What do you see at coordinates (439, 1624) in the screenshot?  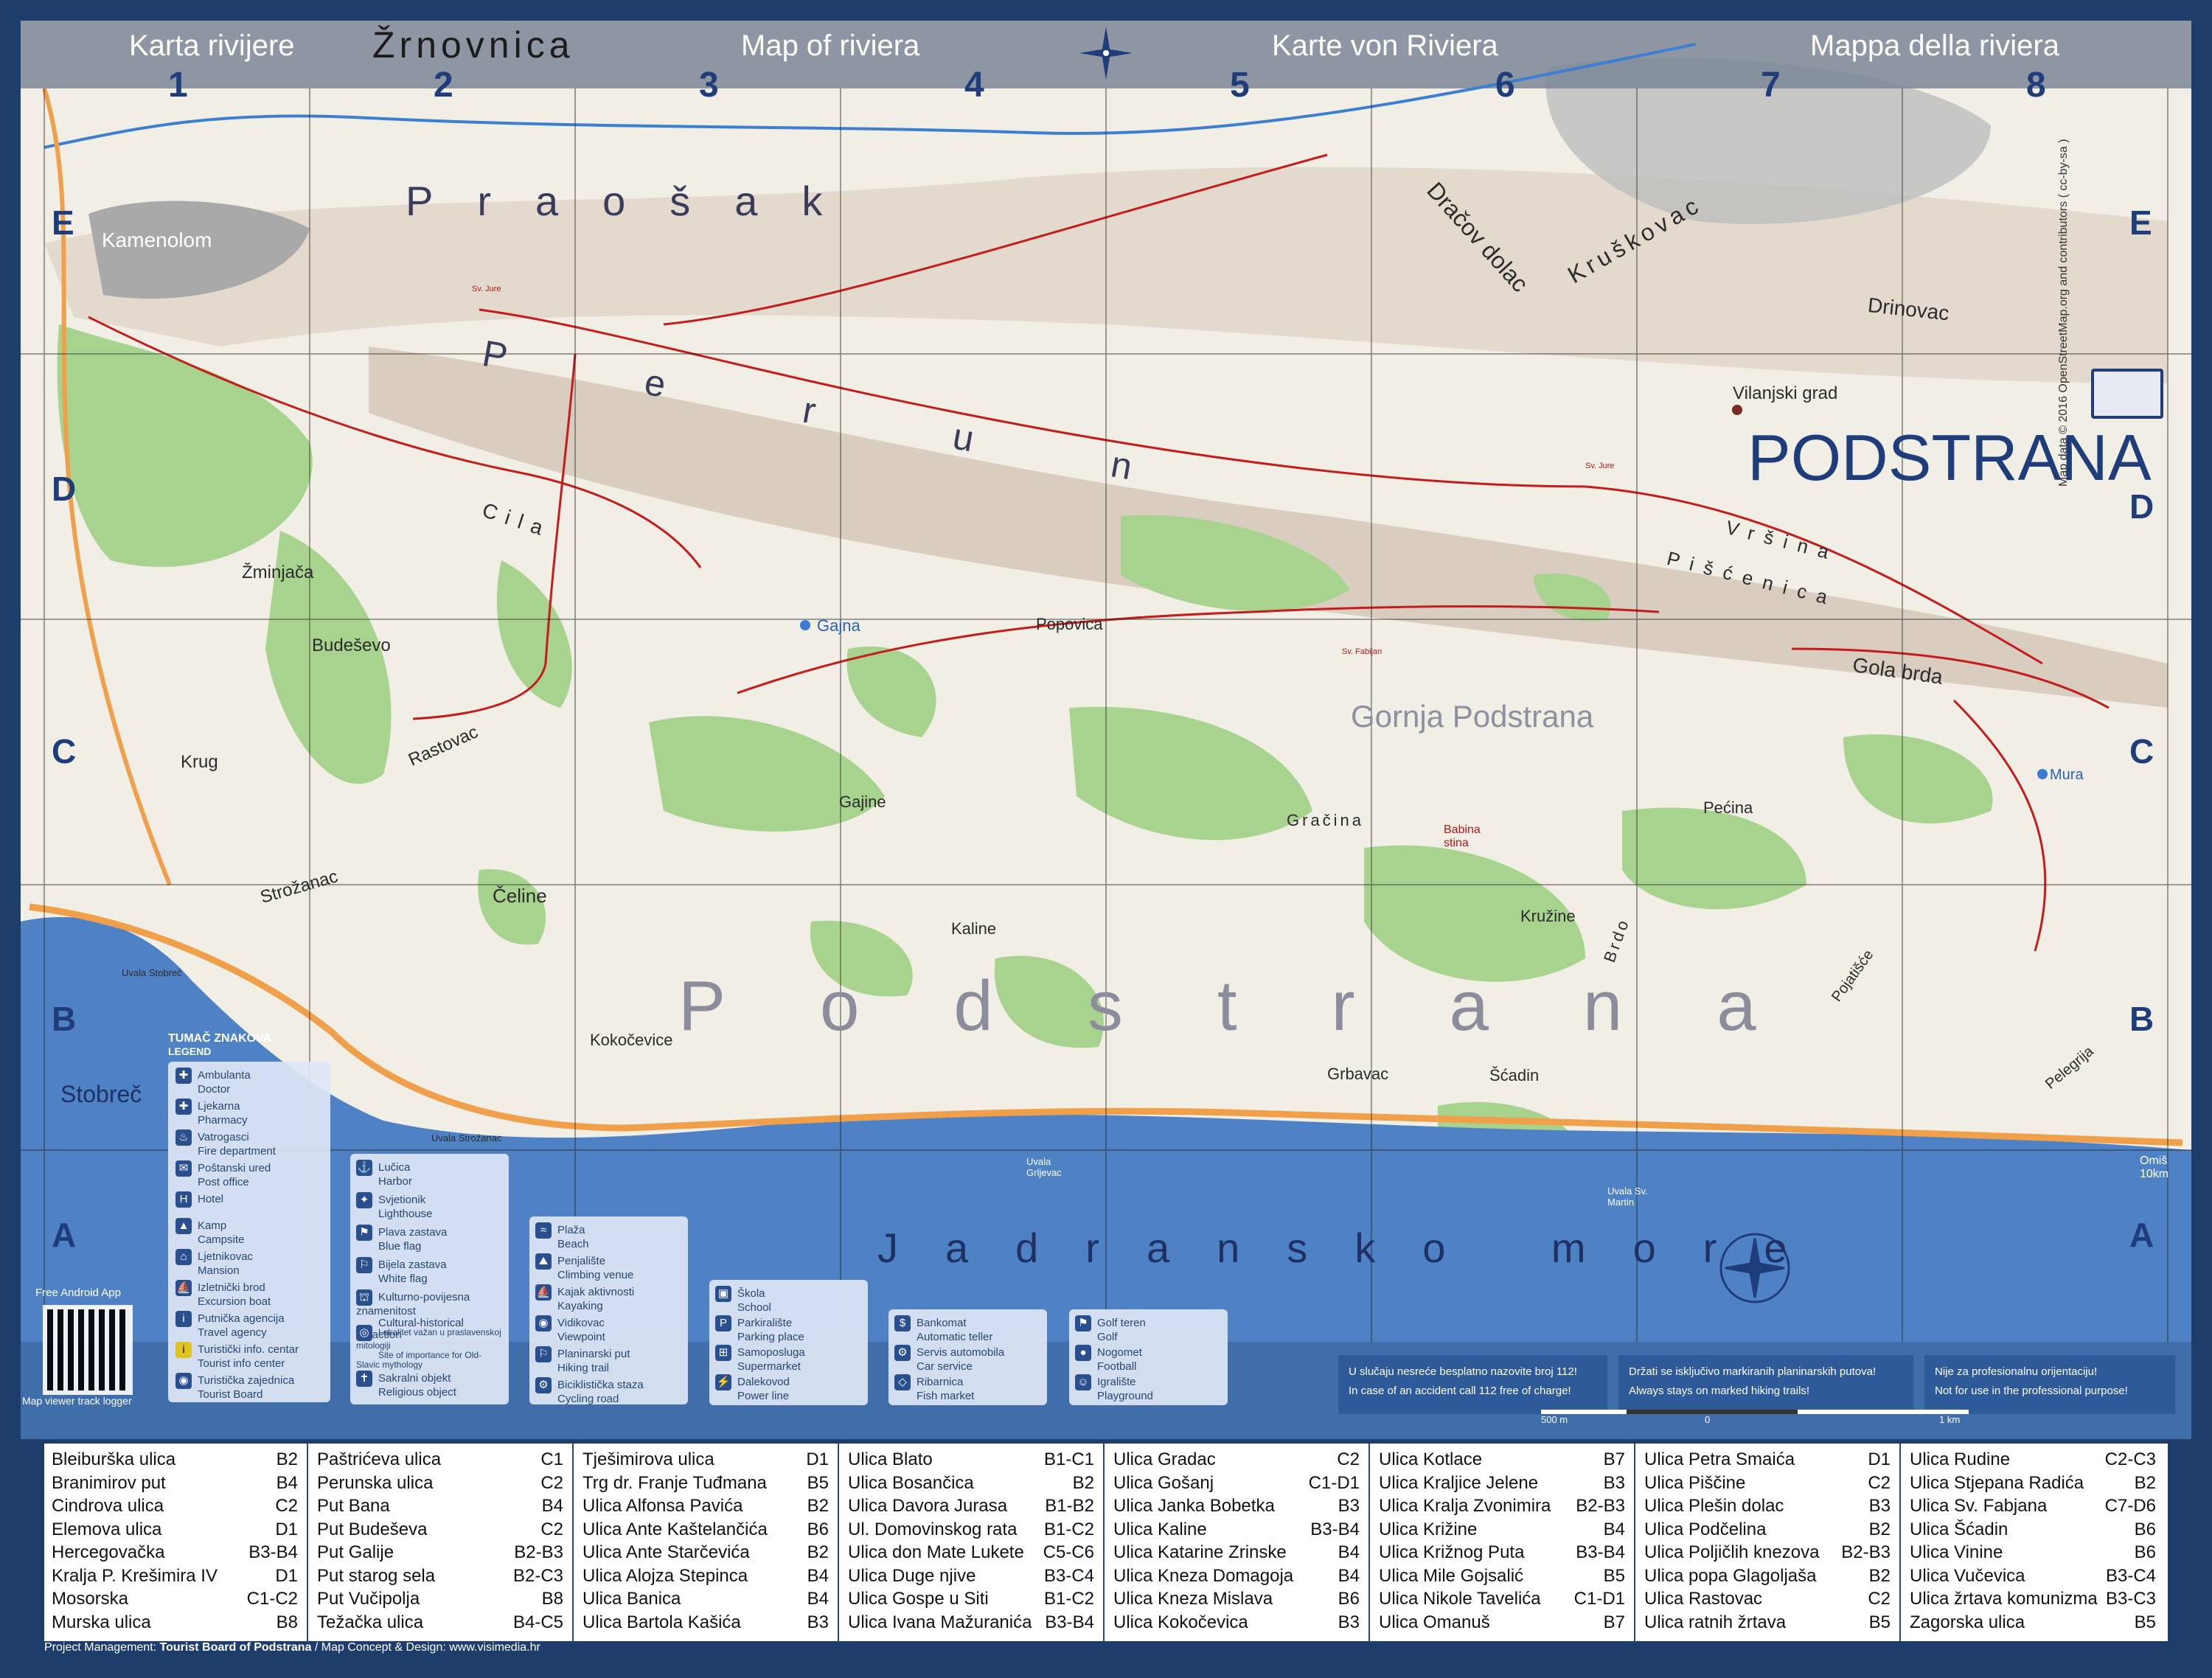 I see `street-row: Težačka ulica B4-C5` at bounding box center [439, 1624].